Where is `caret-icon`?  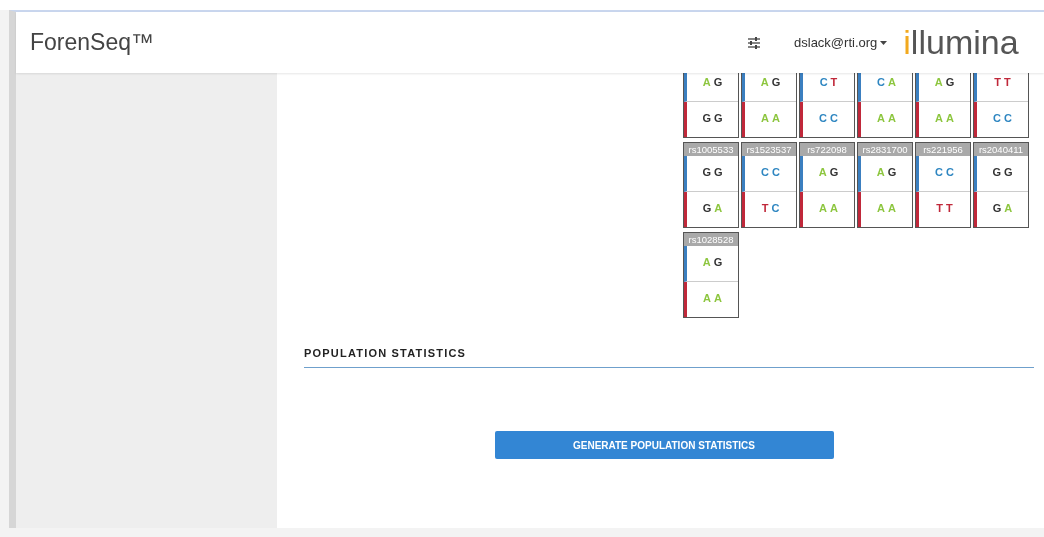 caret-icon is located at coordinates (884, 42).